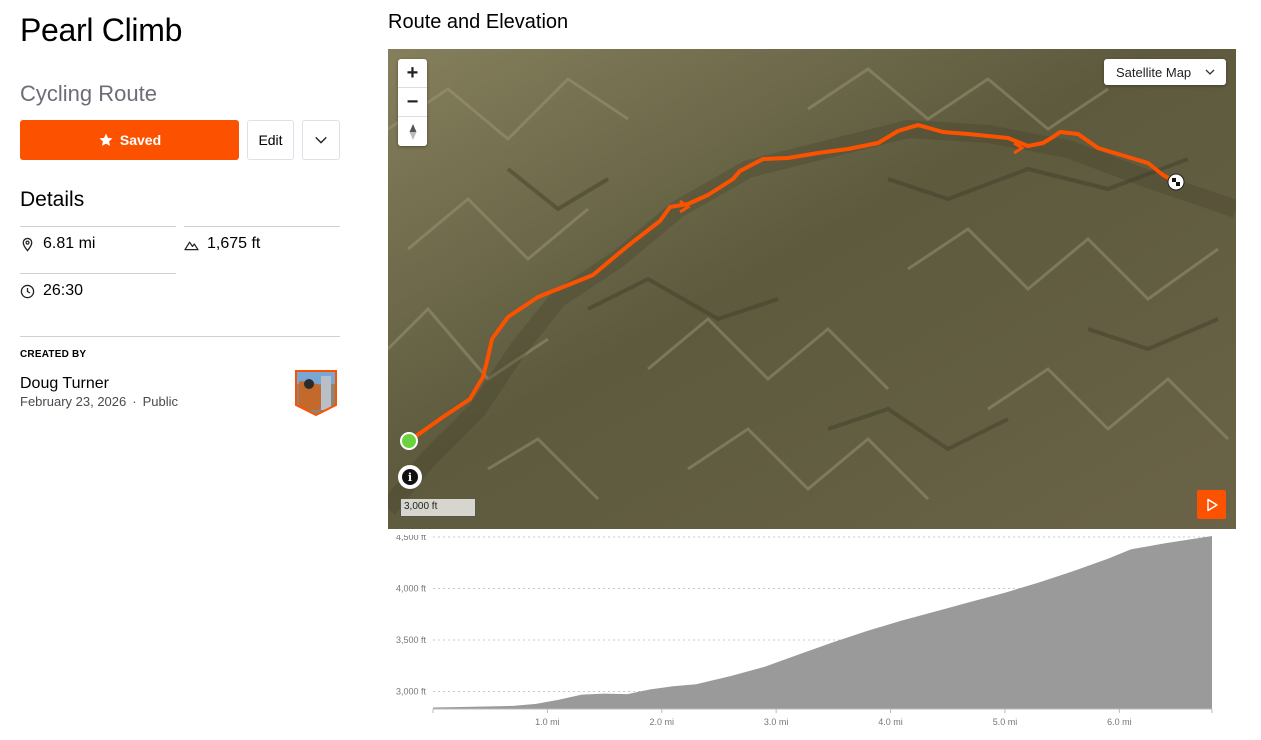  What do you see at coordinates (411, 640) in the screenshot?
I see `y-tick-label: 3,500 ft` at bounding box center [411, 640].